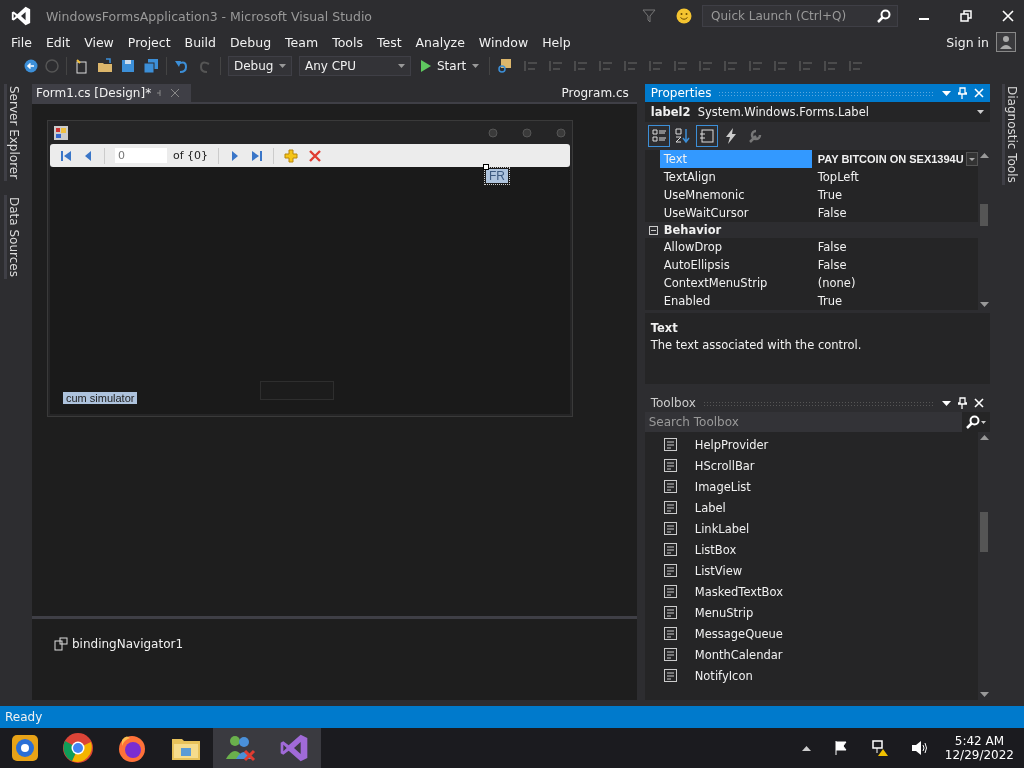 This screenshot has height=768, width=1024. I want to click on browser-icon, so click(78, 748).